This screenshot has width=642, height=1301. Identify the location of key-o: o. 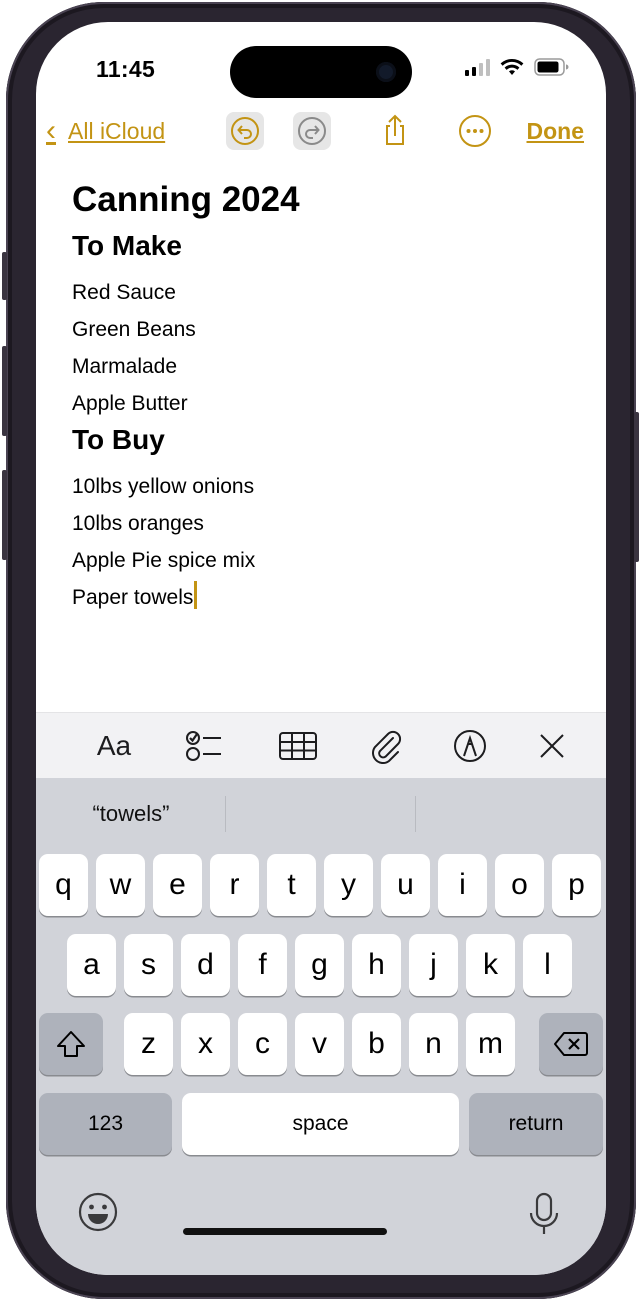
(519, 885).